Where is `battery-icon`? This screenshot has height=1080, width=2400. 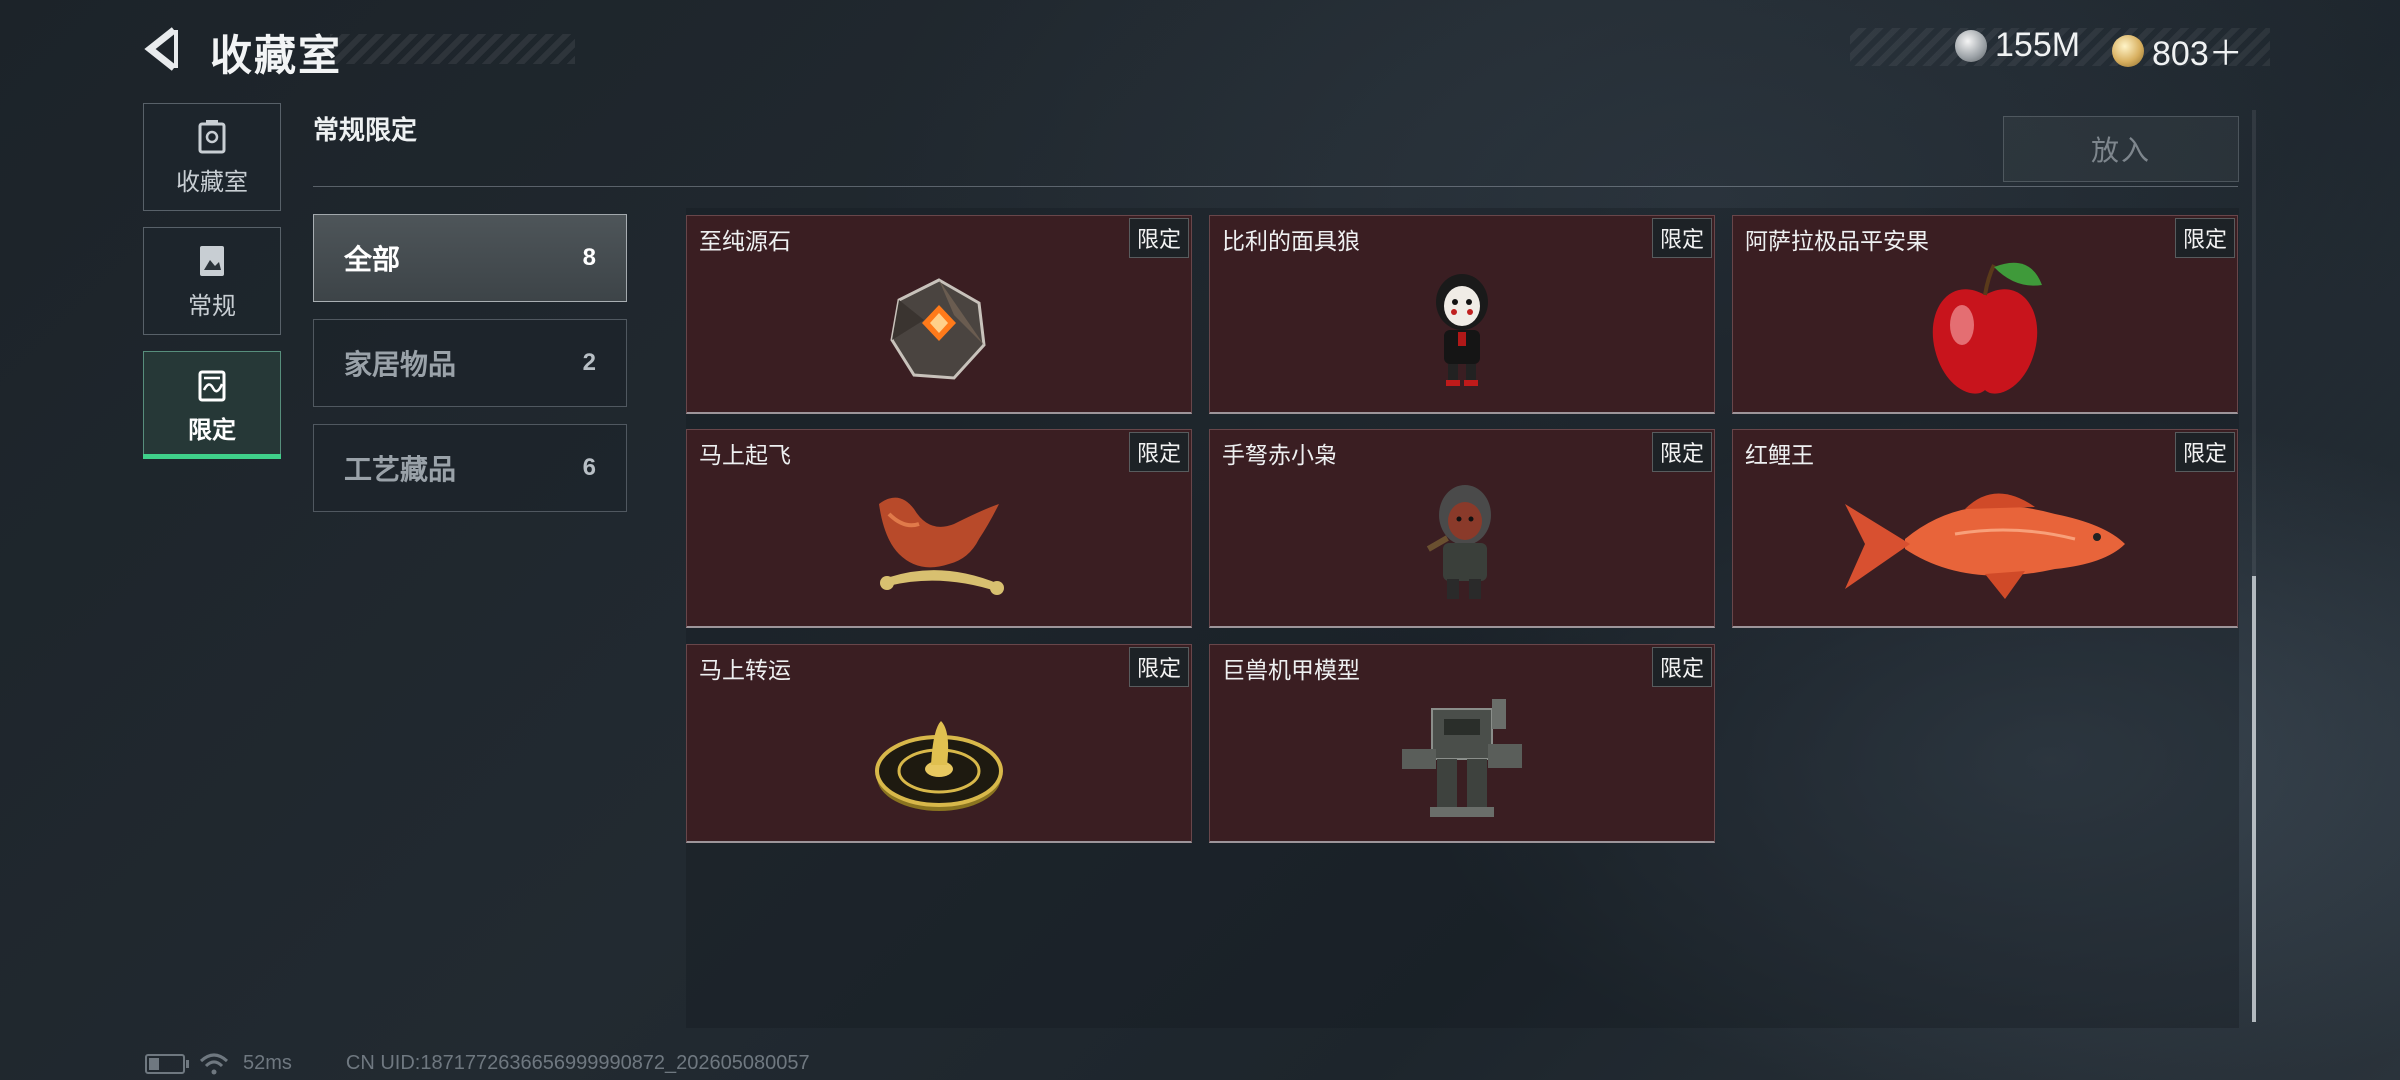 battery-icon is located at coordinates (167, 1063).